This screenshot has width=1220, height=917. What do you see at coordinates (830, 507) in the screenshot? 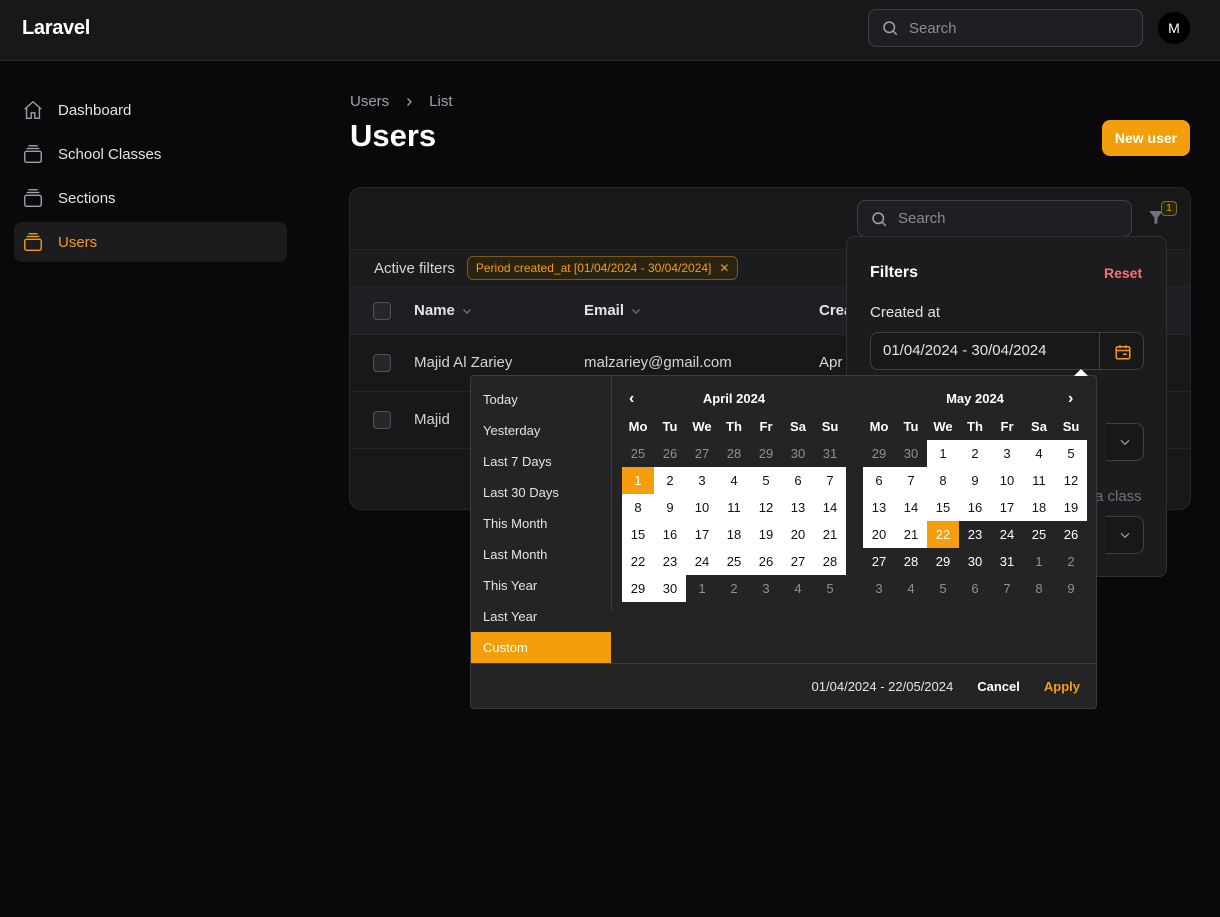
I see `calendar-day: 14` at bounding box center [830, 507].